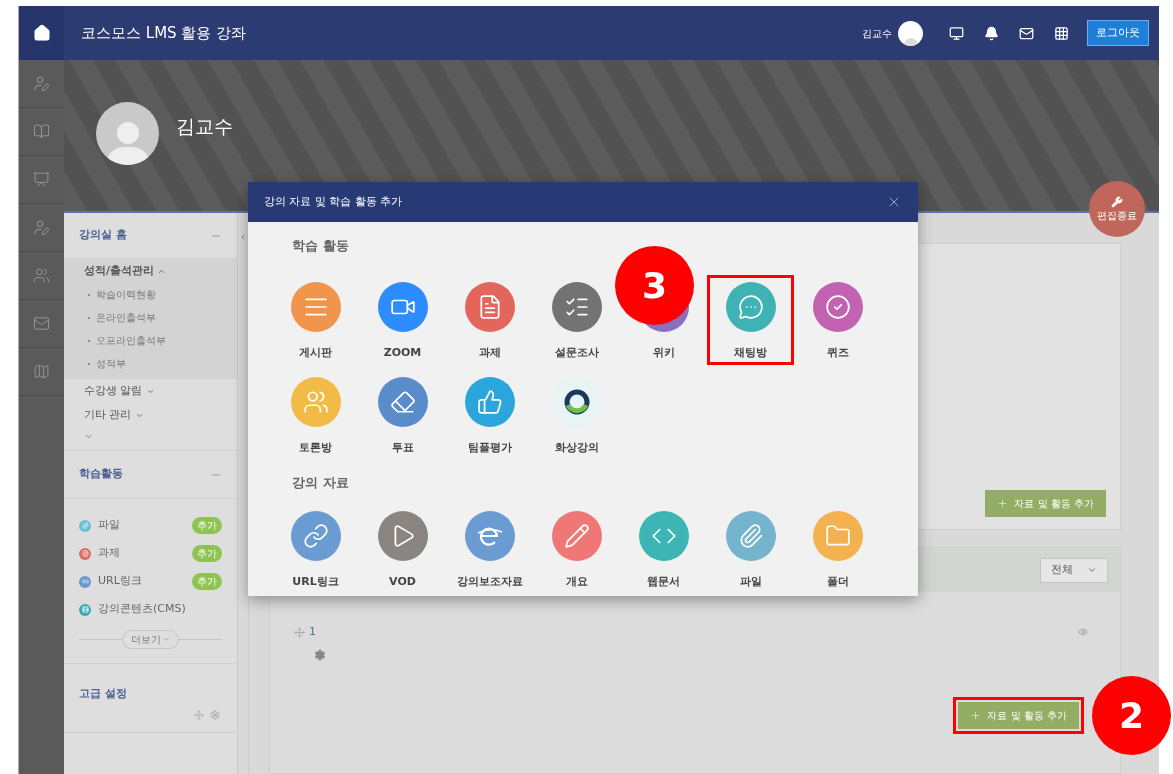 This screenshot has height=774, width=1173. Describe the element at coordinates (150, 271) in the screenshot. I see `menu-group: 성적/출석관리` at that location.